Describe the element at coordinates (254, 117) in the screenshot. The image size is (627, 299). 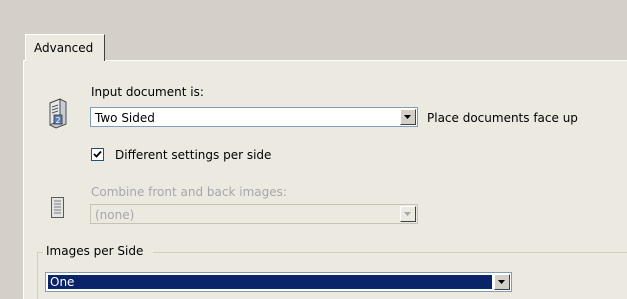
I see `input-document-select: Two Sided` at that location.